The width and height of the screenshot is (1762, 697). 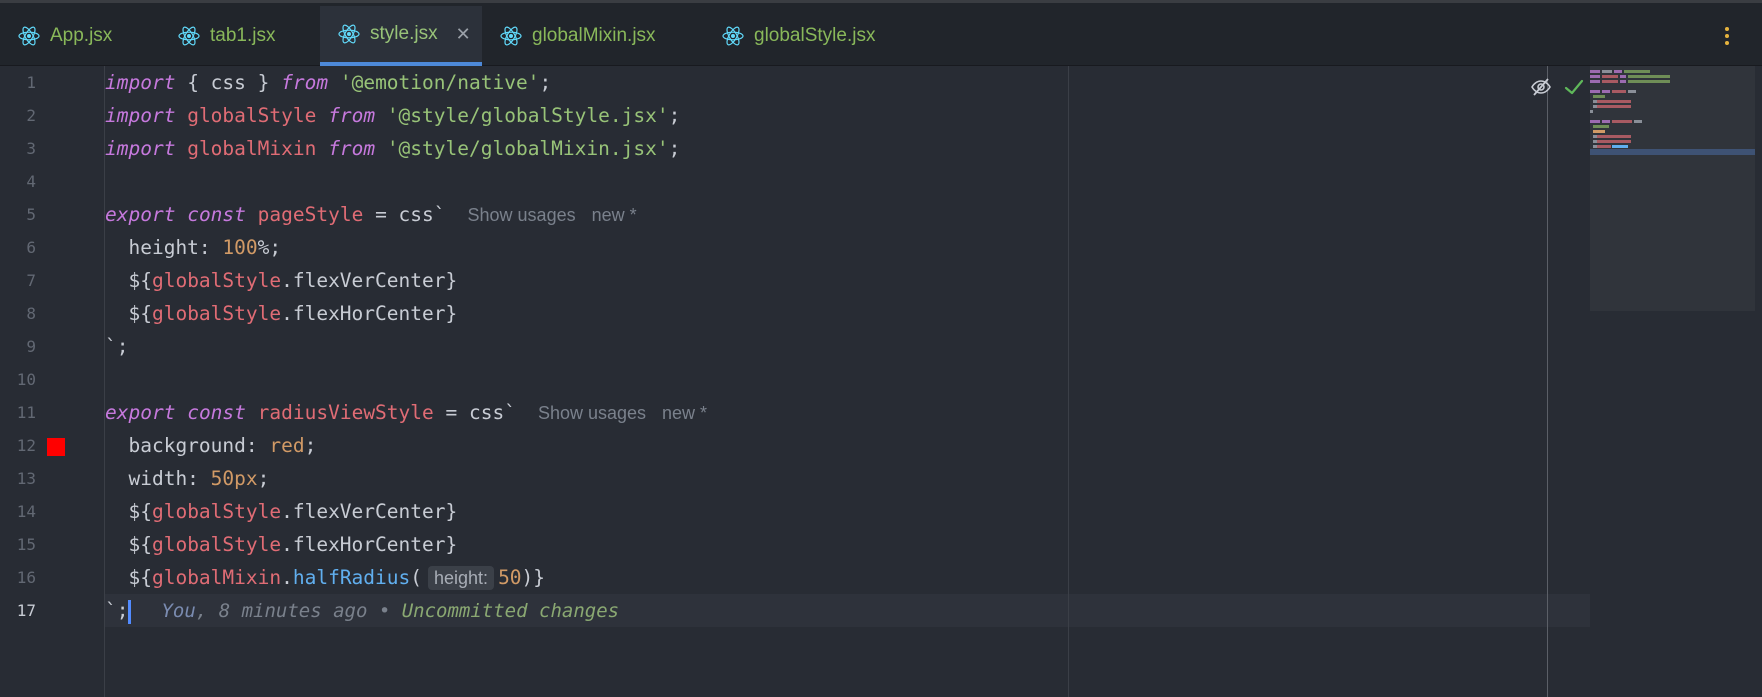 I want to click on line-number: 7, so click(x=31, y=280).